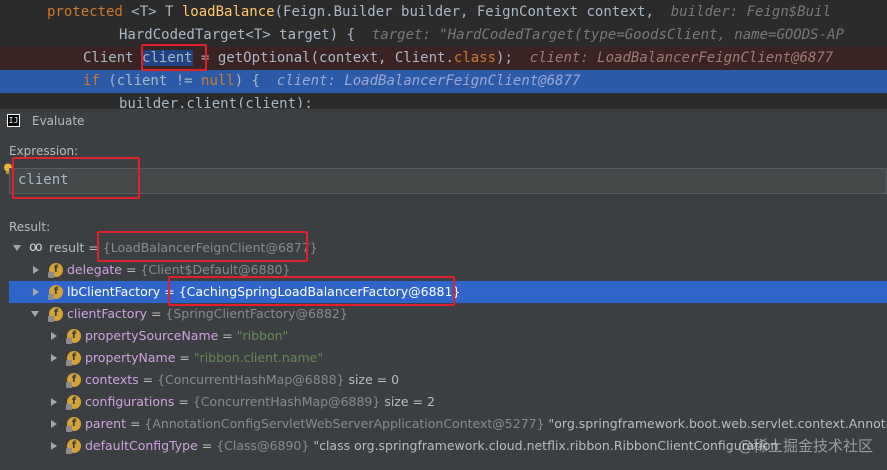 The image size is (887, 470). I want to click on tree-row-delegate: f delegate = {Client$Default@6880}, so click(448, 270).